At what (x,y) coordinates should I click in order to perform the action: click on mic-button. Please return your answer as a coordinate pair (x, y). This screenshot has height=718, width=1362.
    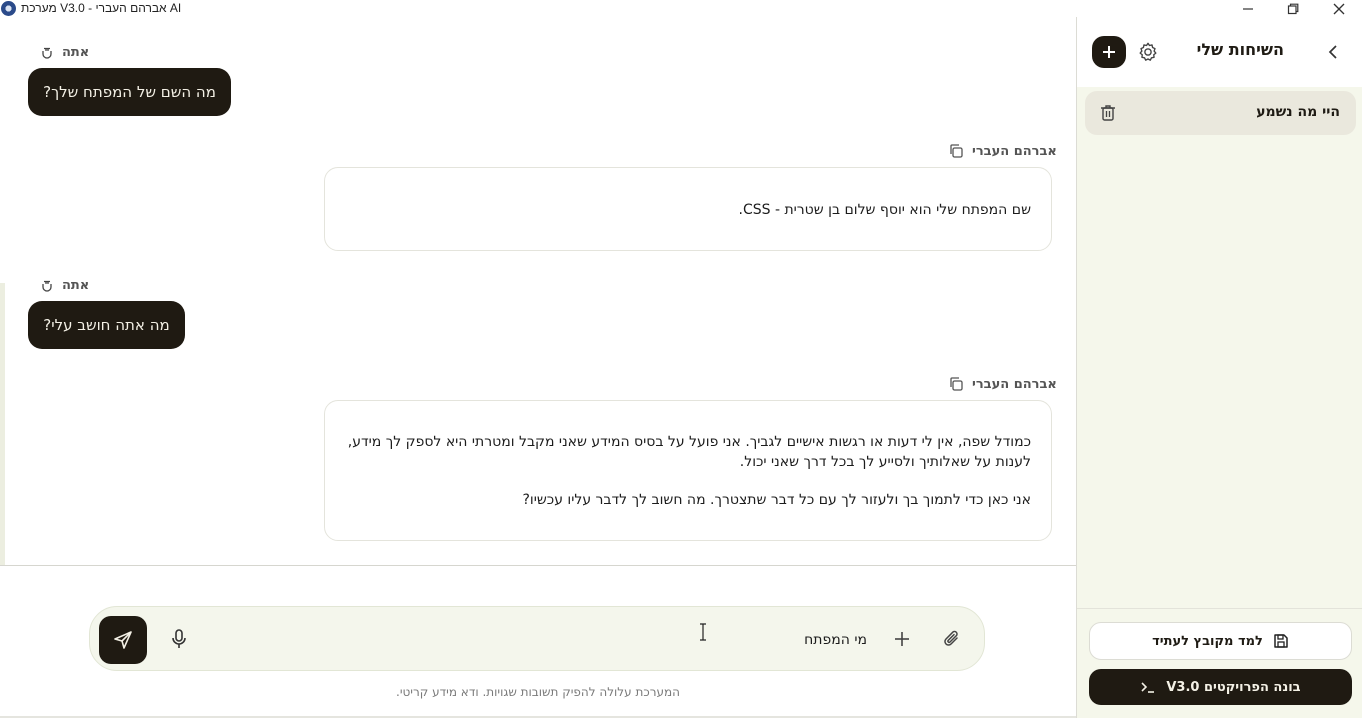
    Looking at the image, I should click on (179, 639).